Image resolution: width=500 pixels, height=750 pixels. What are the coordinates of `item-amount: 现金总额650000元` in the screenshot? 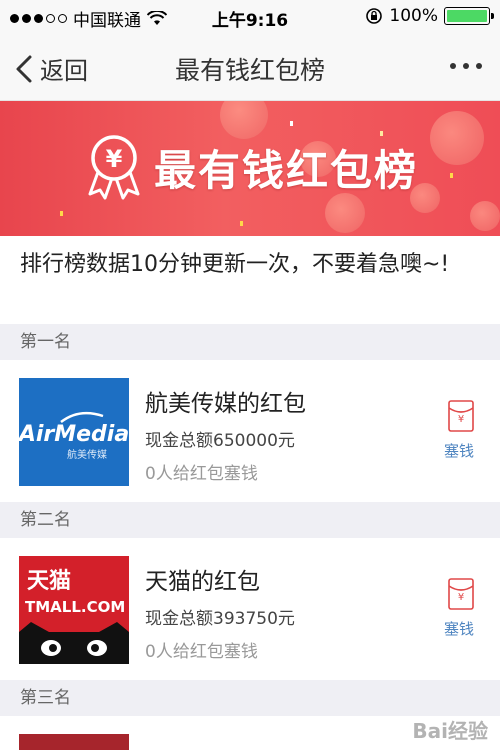 It's located at (220, 441).